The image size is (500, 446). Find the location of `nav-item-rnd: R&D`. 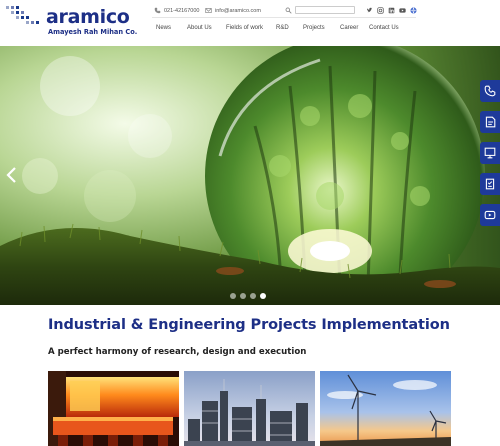

nav-item-rnd: R&D is located at coordinates (282, 28).